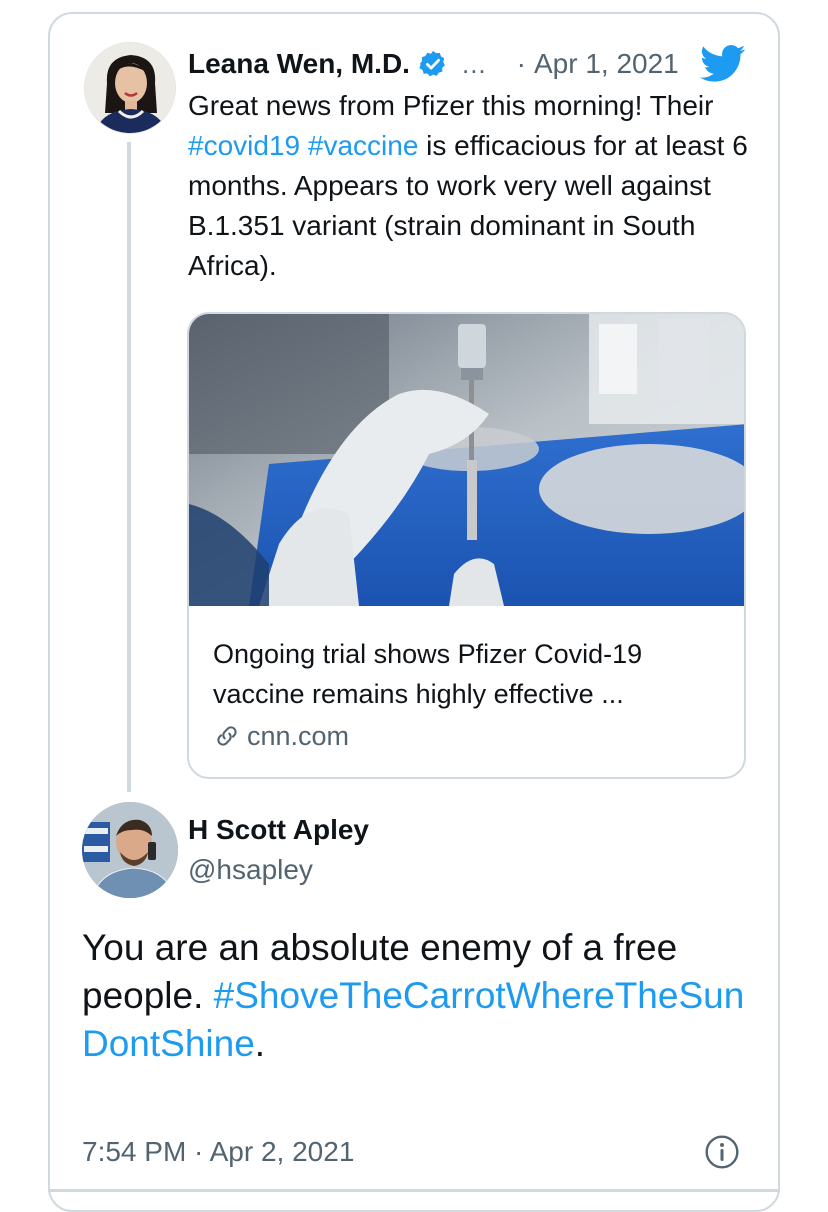 This screenshot has height=1212, width=828. Describe the element at coordinates (130, 850) in the screenshot. I see `avatar-h-scott-apley` at that location.